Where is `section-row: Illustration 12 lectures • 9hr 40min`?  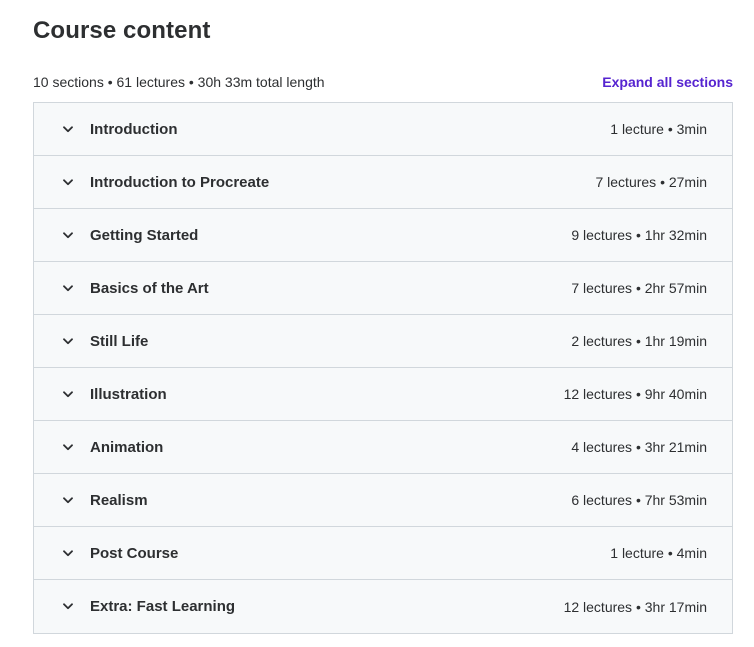
section-row: Illustration 12 lectures • 9hr 40min is located at coordinates (383, 394).